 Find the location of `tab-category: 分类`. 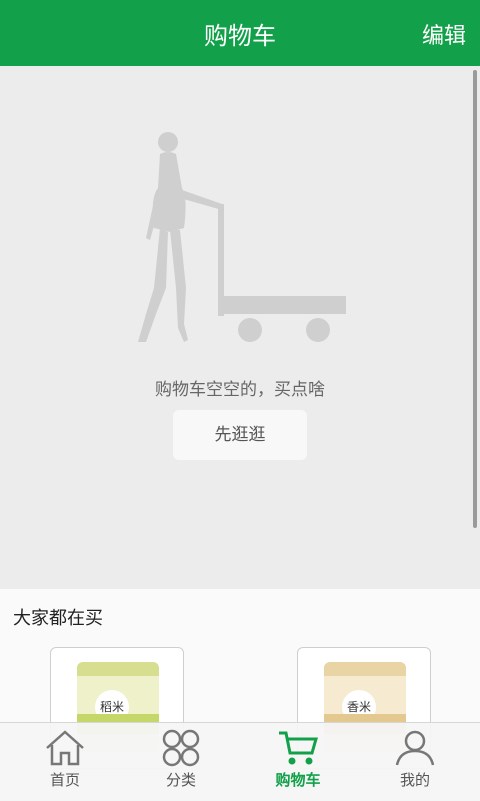

tab-category: 分类 is located at coordinates (181, 762).